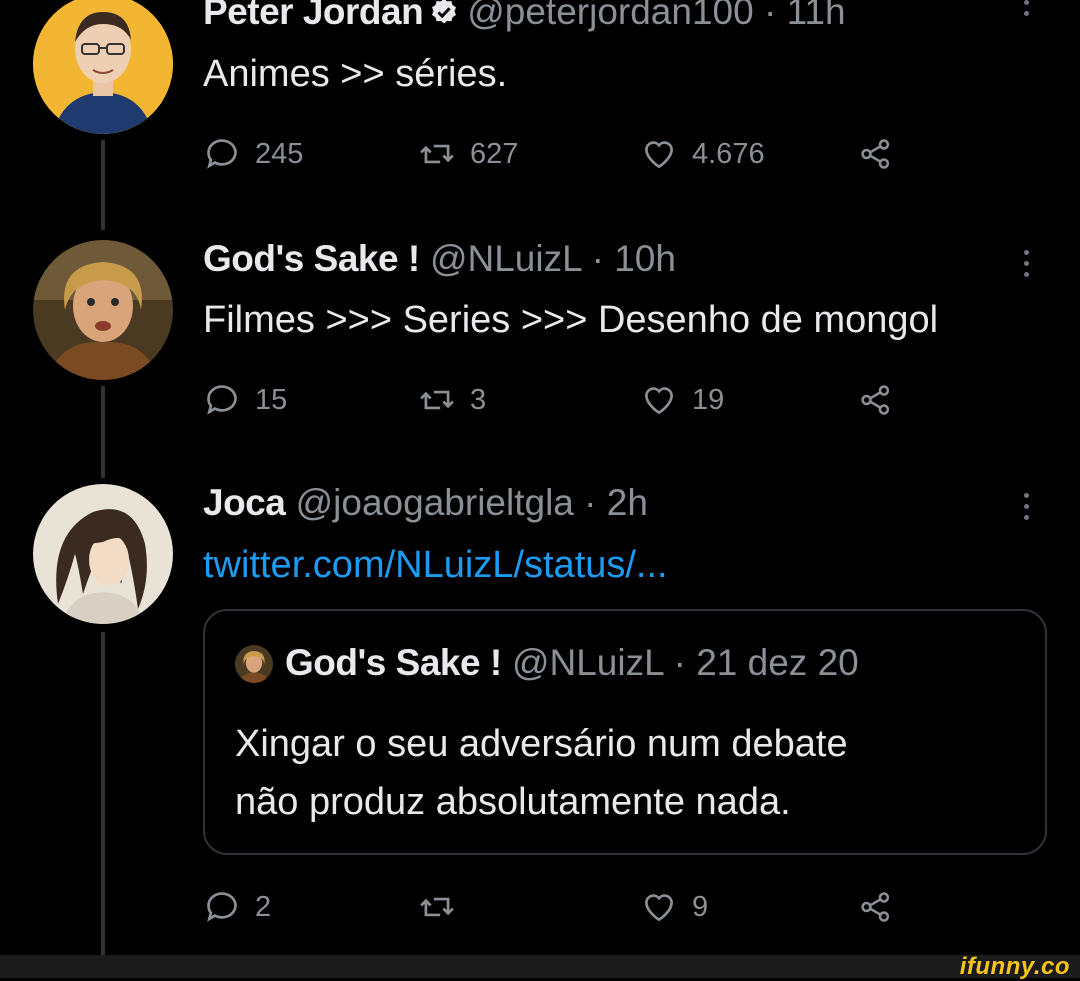  What do you see at coordinates (435, 502) in the screenshot?
I see `author-handle: @joaogabrieltgla` at bounding box center [435, 502].